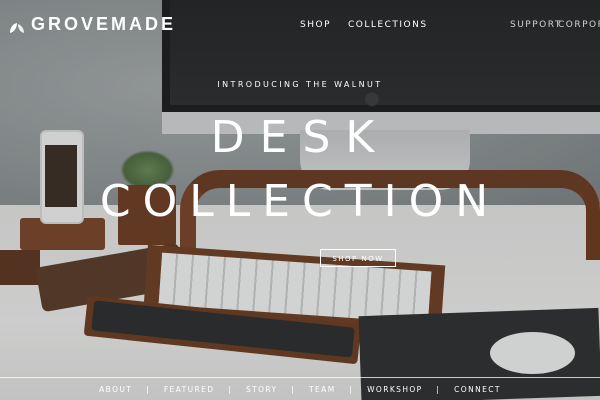 This screenshot has width=600, height=400. What do you see at coordinates (477, 389) in the screenshot?
I see `footer-link-connect: CONNECT` at bounding box center [477, 389].